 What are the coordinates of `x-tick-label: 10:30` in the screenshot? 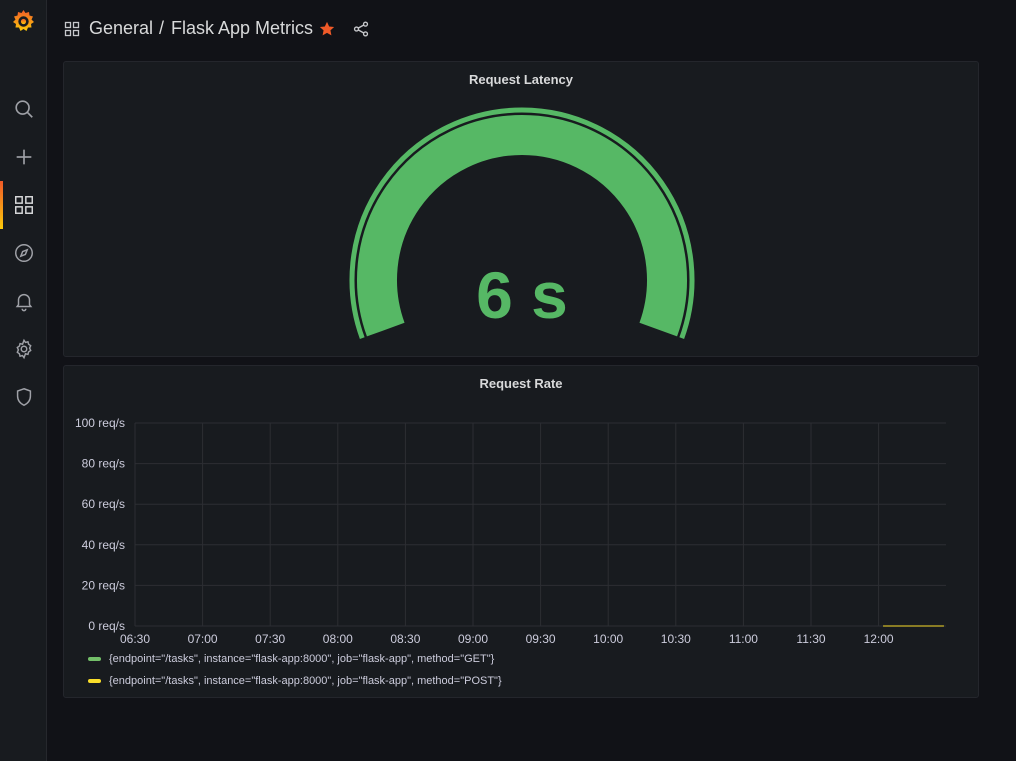 It's located at (676, 639).